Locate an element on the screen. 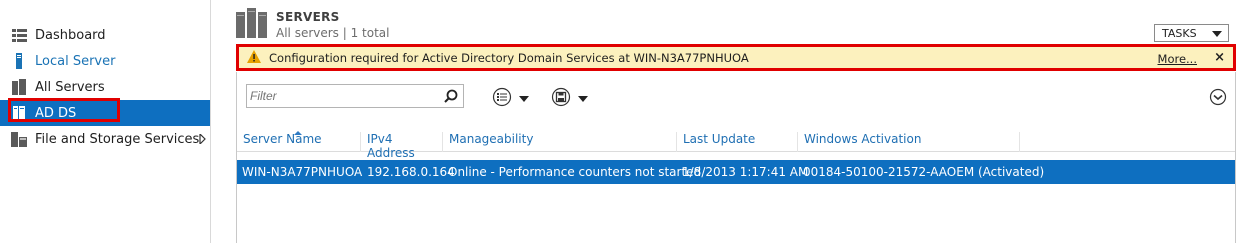  save-icon is located at coordinates (561, 98).